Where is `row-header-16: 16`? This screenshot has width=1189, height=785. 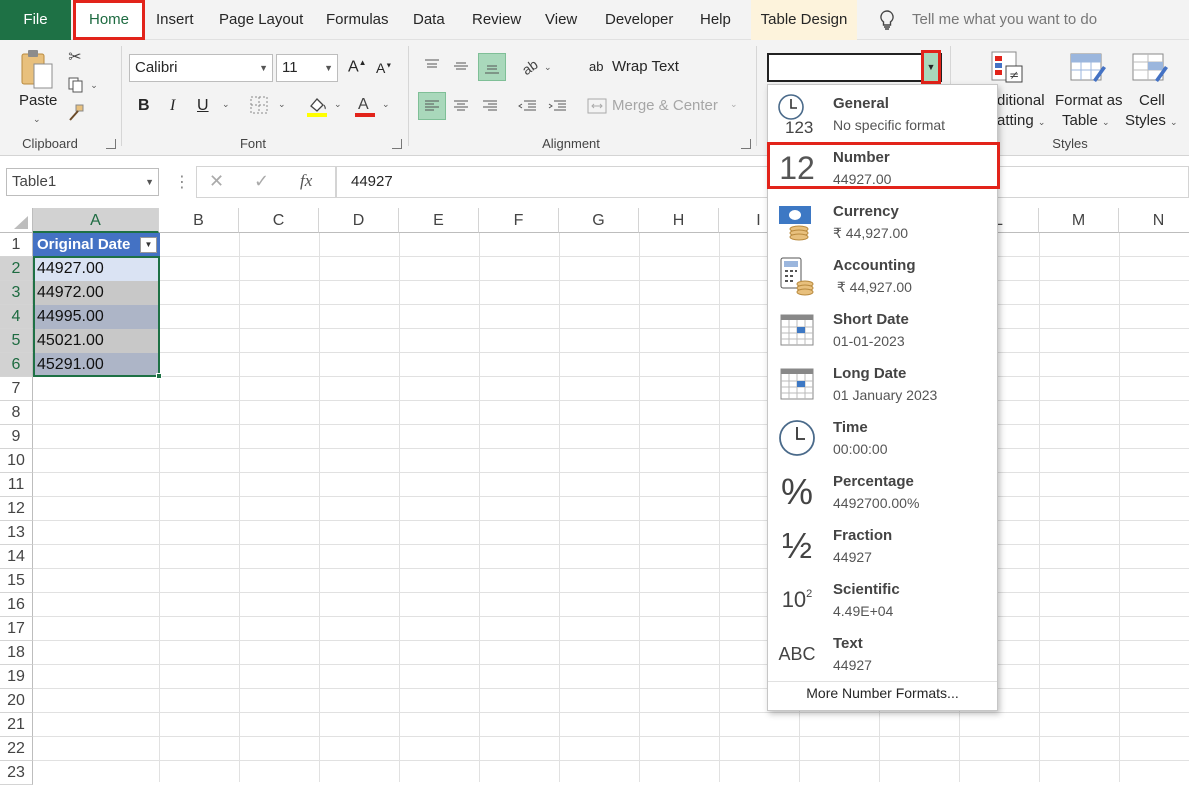
row-header-16: 16 is located at coordinates (16, 605).